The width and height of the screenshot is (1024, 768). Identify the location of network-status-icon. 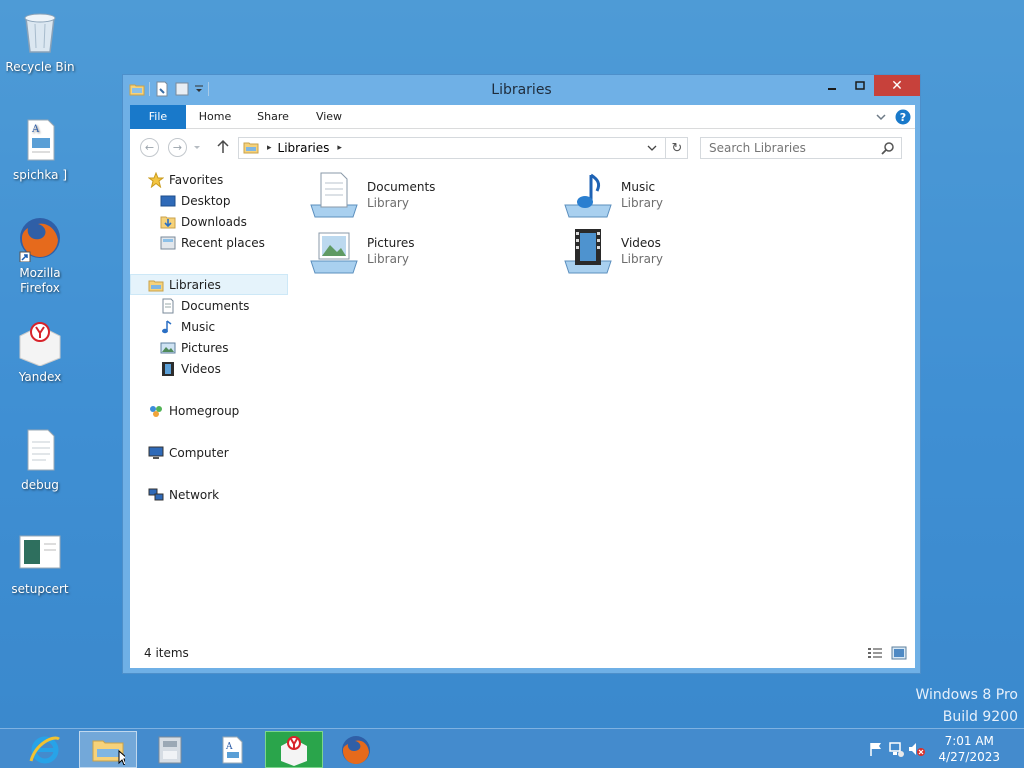
(896, 749).